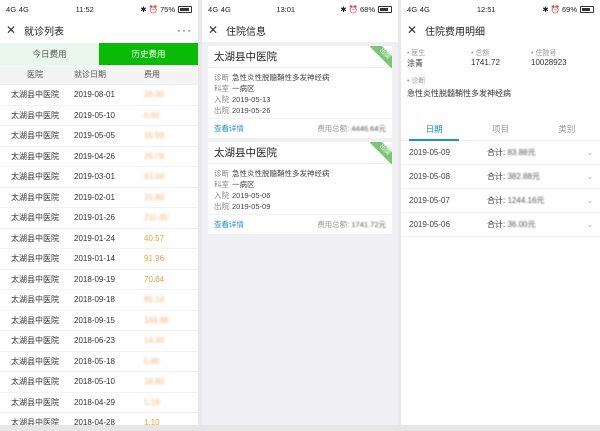 This screenshot has width=600, height=431. I want to click on total-amount: 4446.64元, so click(368, 128).